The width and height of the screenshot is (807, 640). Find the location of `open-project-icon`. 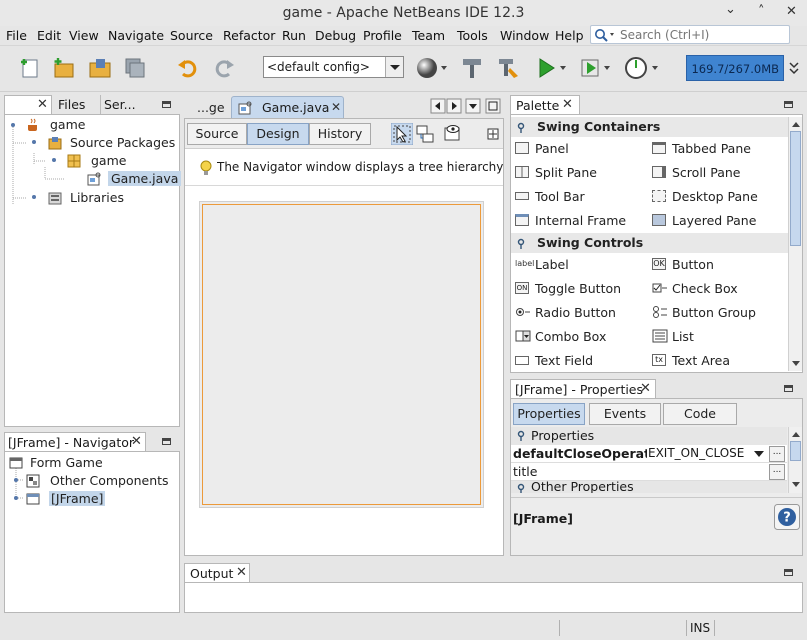

open-project-icon is located at coordinates (100, 68).